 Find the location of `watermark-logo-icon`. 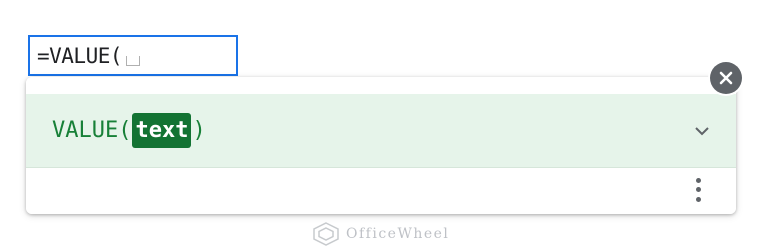

watermark-logo-icon is located at coordinates (326, 234).